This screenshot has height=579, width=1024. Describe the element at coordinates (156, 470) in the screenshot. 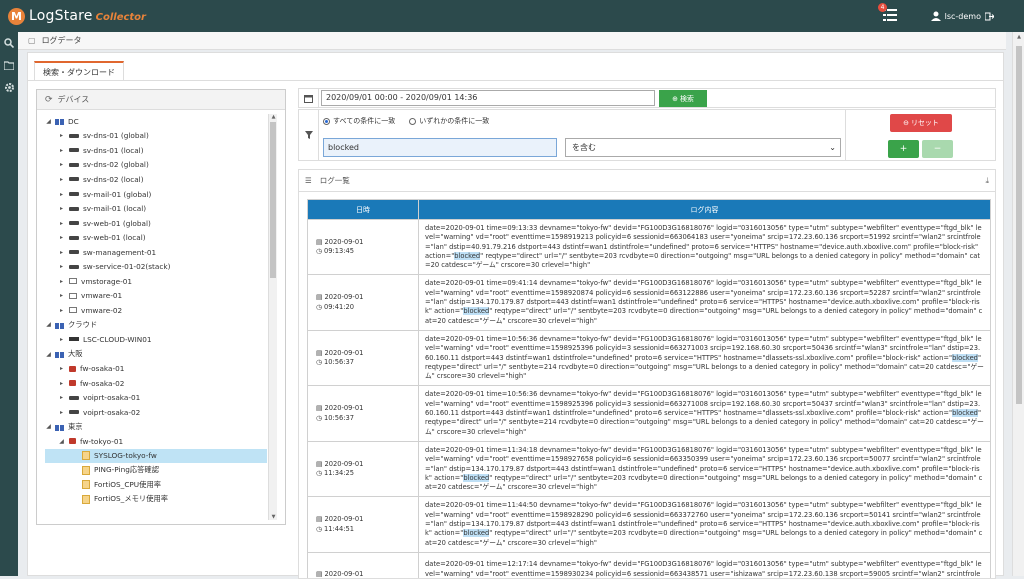

I see `tree-node: PING-Ping応答確認` at that location.